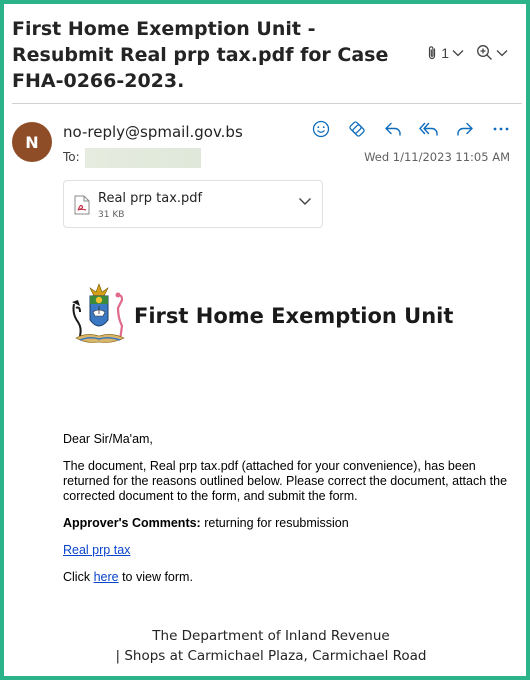 The height and width of the screenshot is (680, 530). What do you see at coordinates (143, 158) in the screenshot?
I see `redacted-recipient` at bounding box center [143, 158].